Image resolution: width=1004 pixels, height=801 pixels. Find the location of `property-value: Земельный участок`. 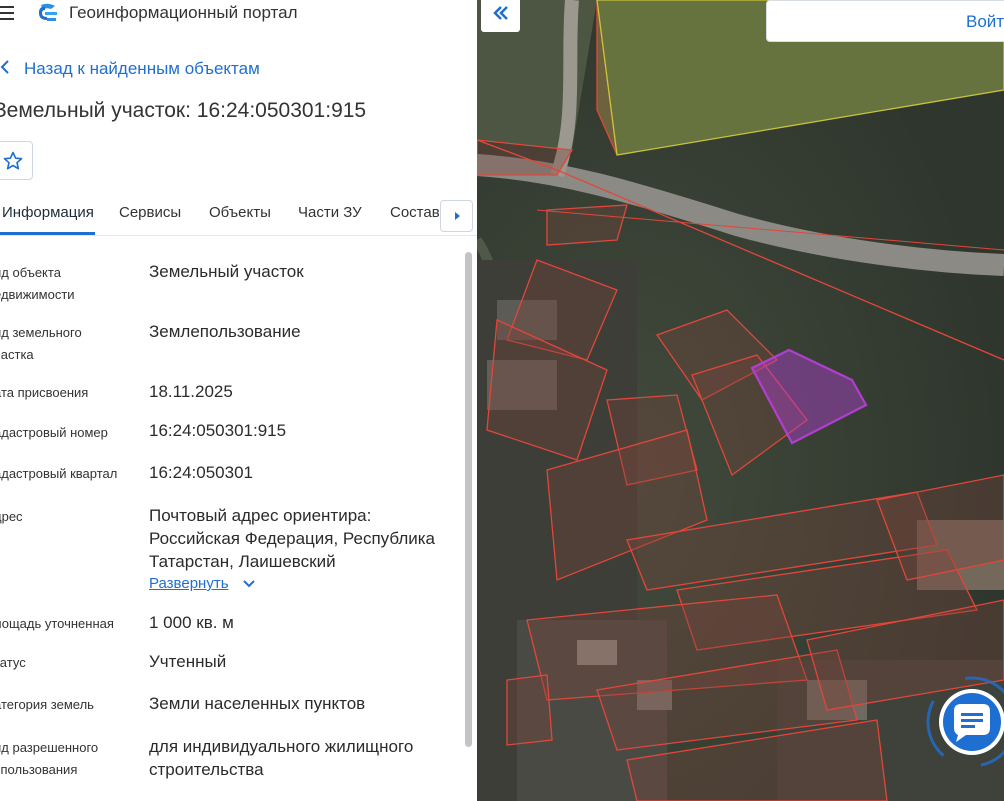

property-value: Земельный участок is located at coordinates (226, 271).